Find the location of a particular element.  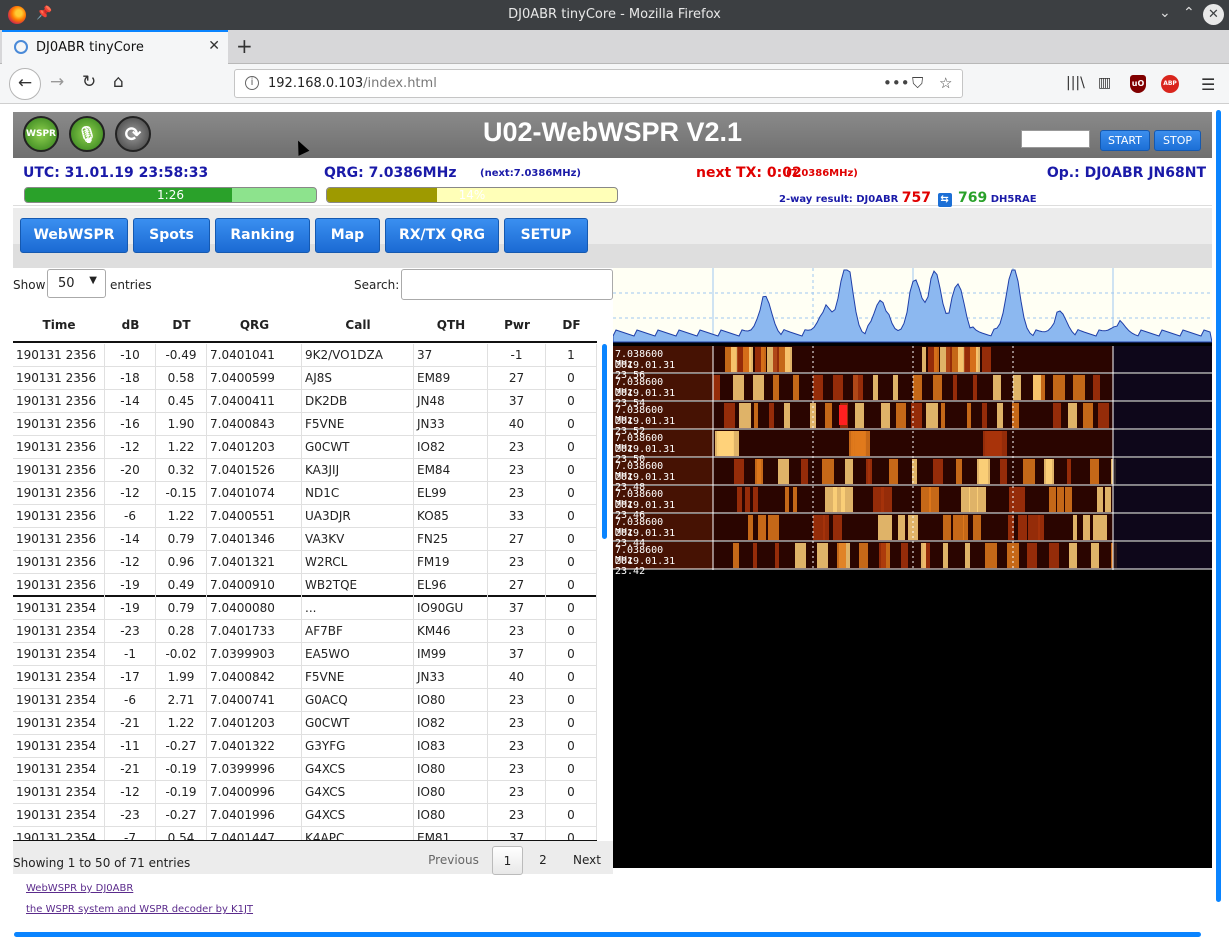

sidebar-icon: ▥ is located at coordinates (1104, 83).